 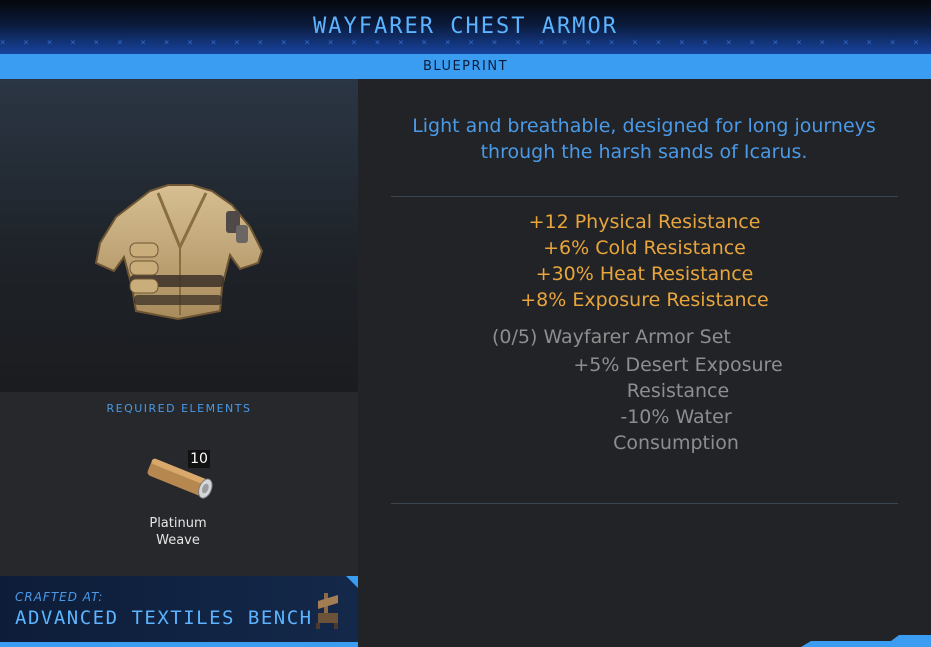 What do you see at coordinates (178, 540) in the screenshot?
I see `resource-name-line2: Weave` at bounding box center [178, 540].